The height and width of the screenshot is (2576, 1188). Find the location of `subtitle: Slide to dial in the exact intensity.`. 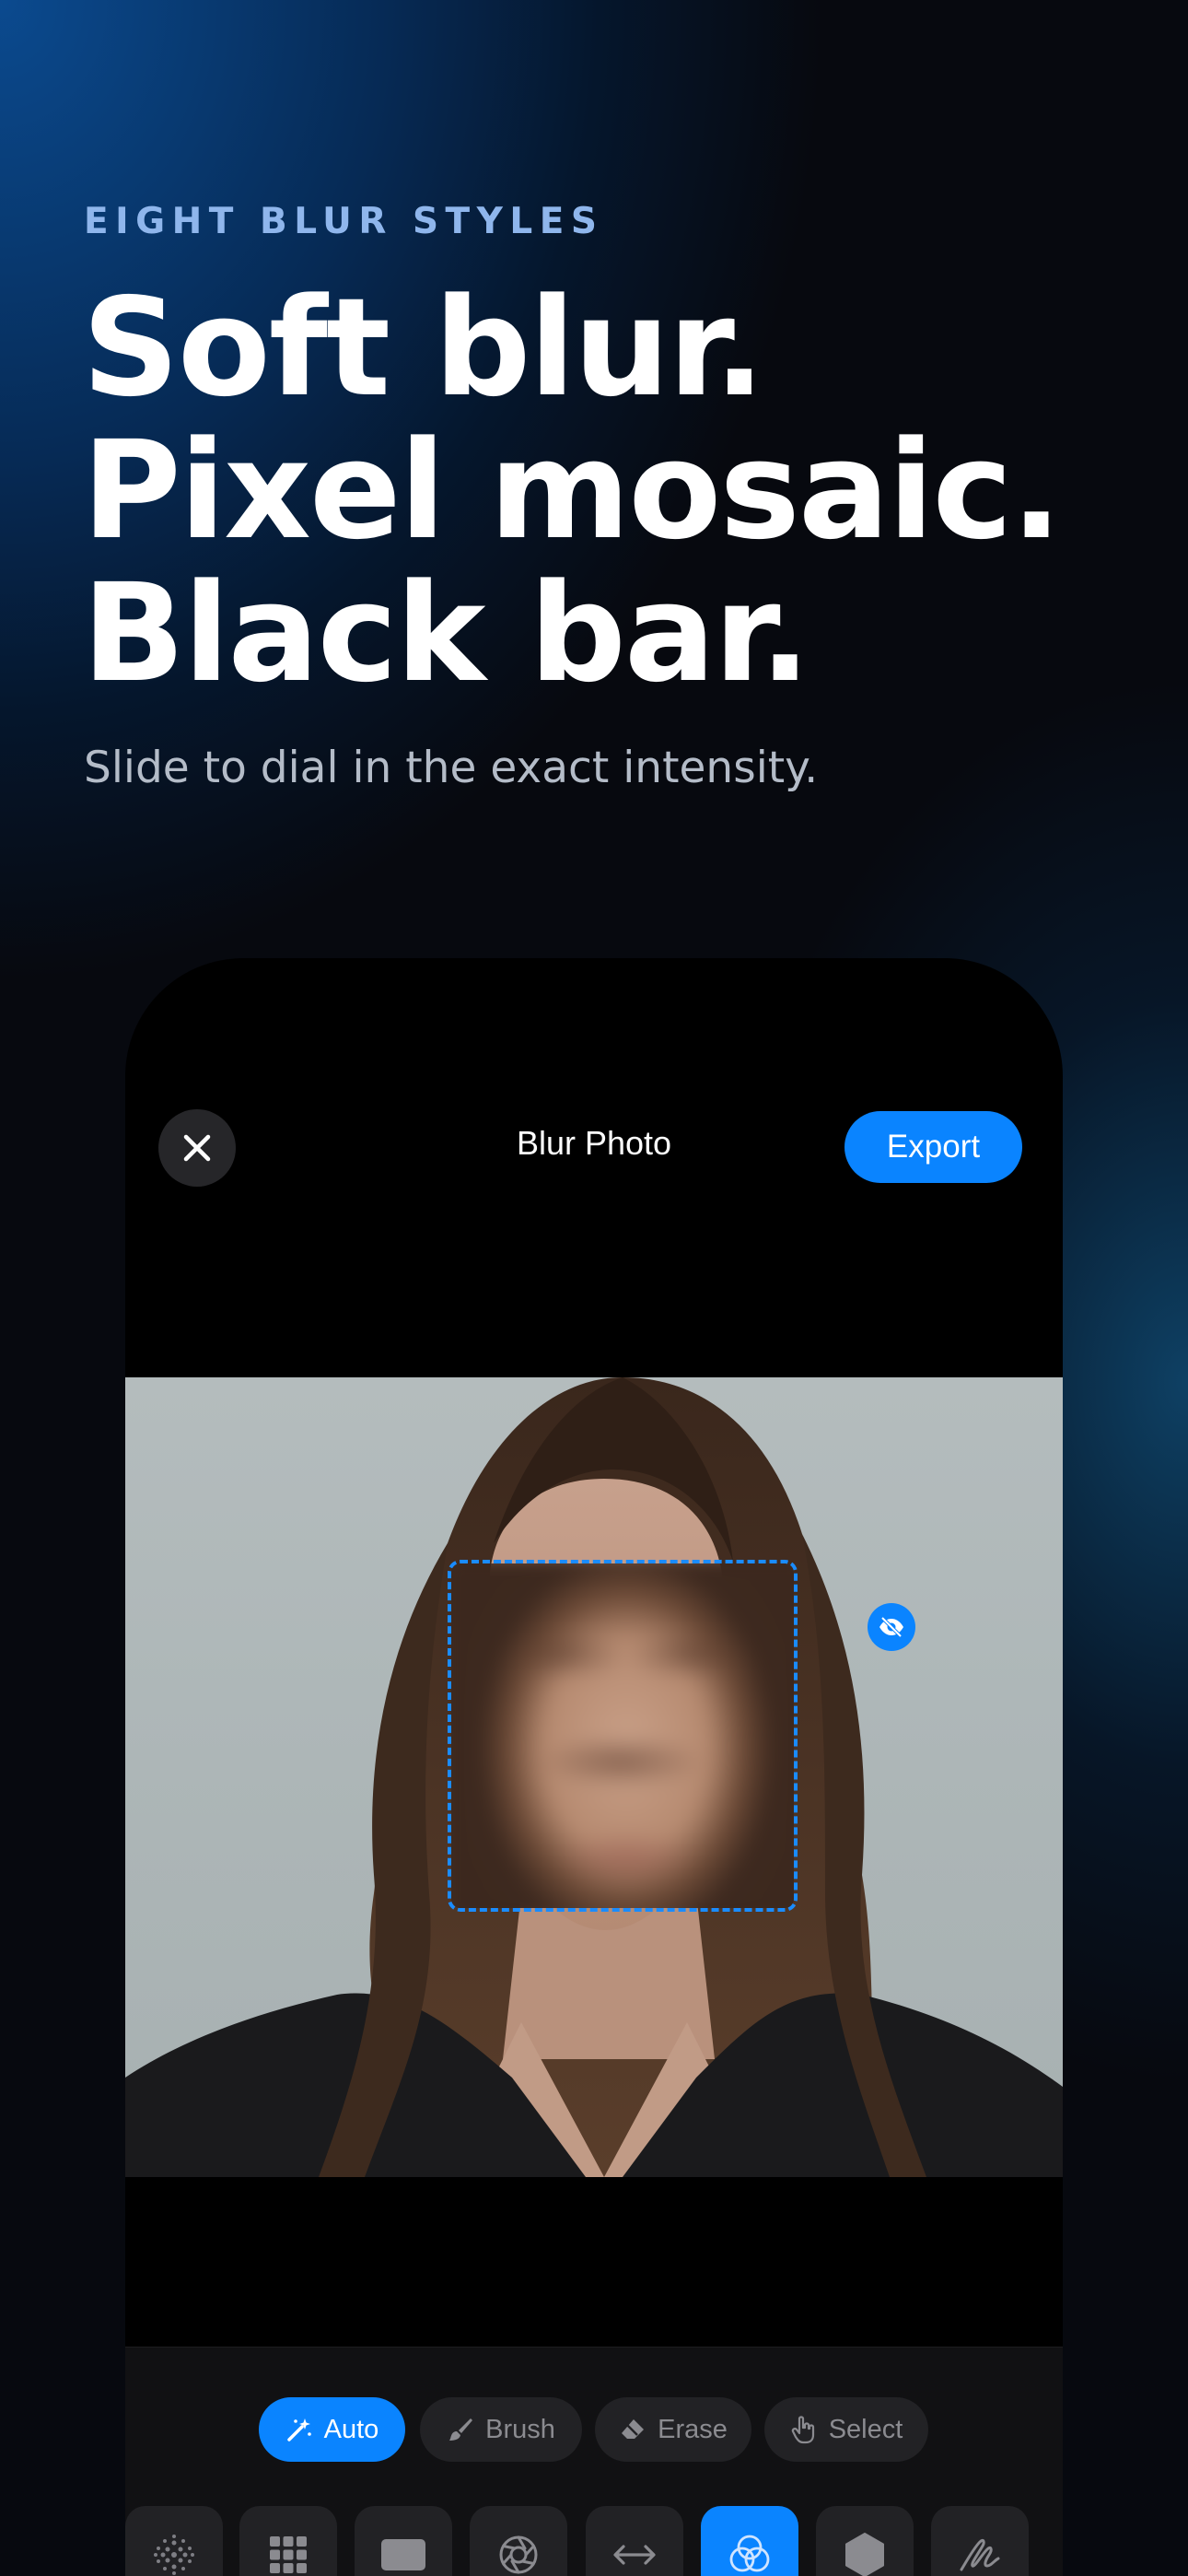

subtitle: Slide to dial in the exact intensity. is located at coordinates (451, 768).